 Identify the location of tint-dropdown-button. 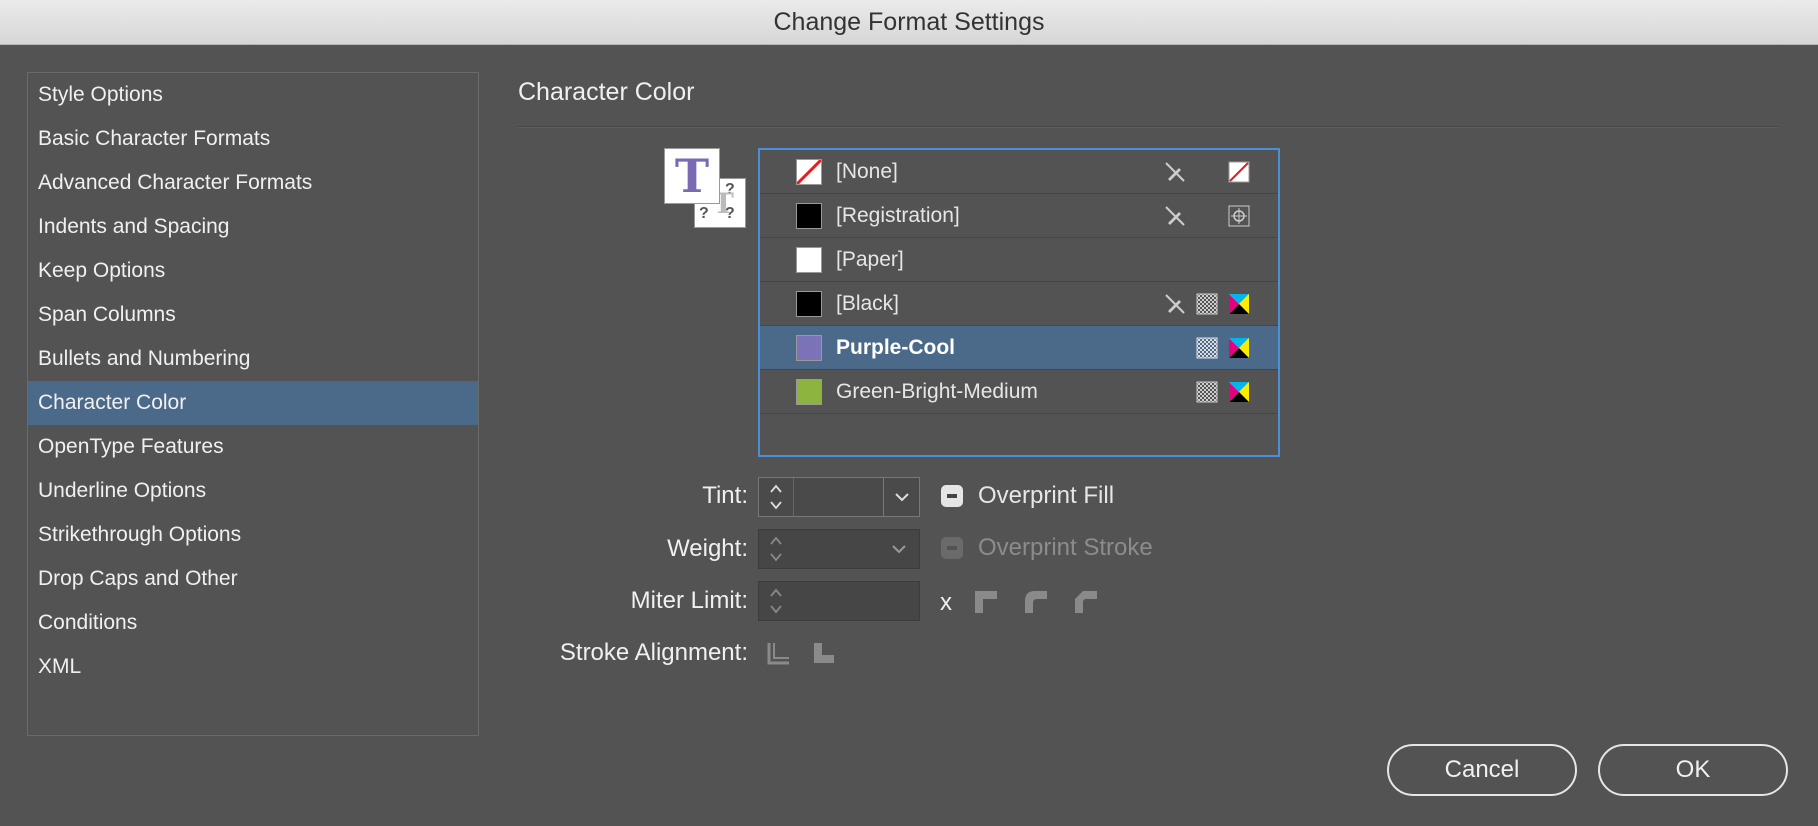
(901, 497).